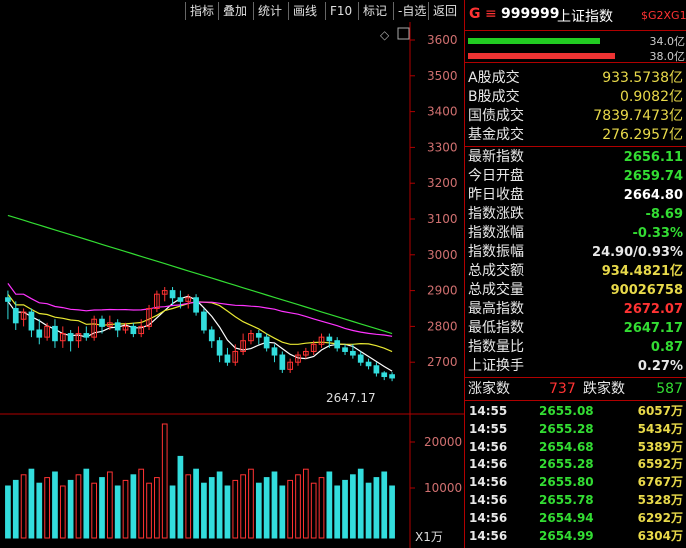 This screenshot has height=548, width=686. I want to click on tick-price: 2655.08, so click(566, 411).